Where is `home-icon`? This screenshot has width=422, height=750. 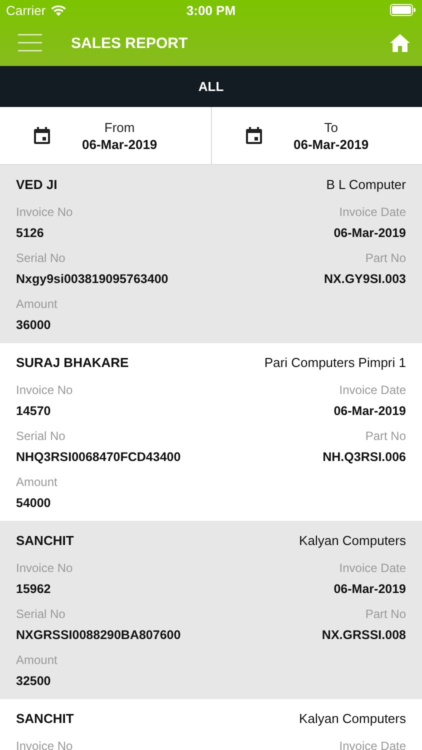 home-icon is located at coordinates (400, 43).